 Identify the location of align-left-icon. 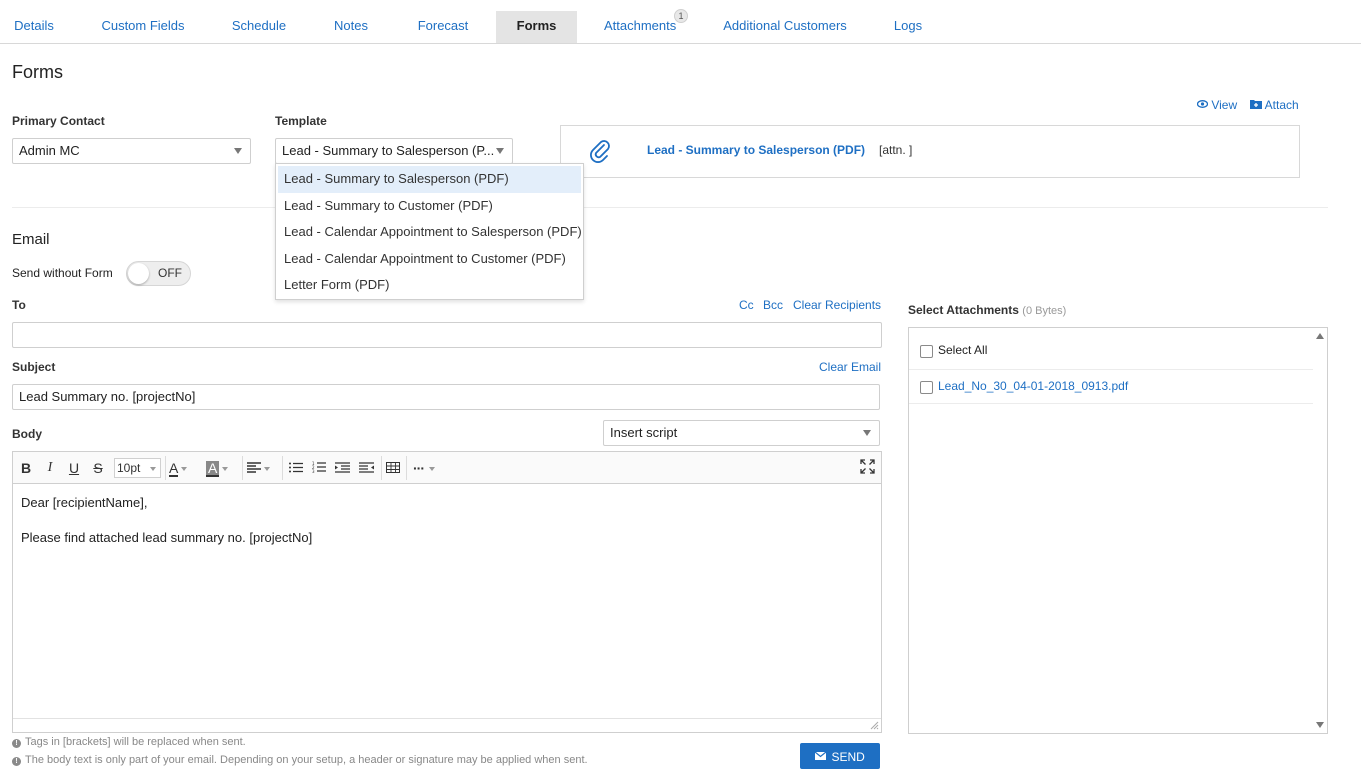
(254, 467).